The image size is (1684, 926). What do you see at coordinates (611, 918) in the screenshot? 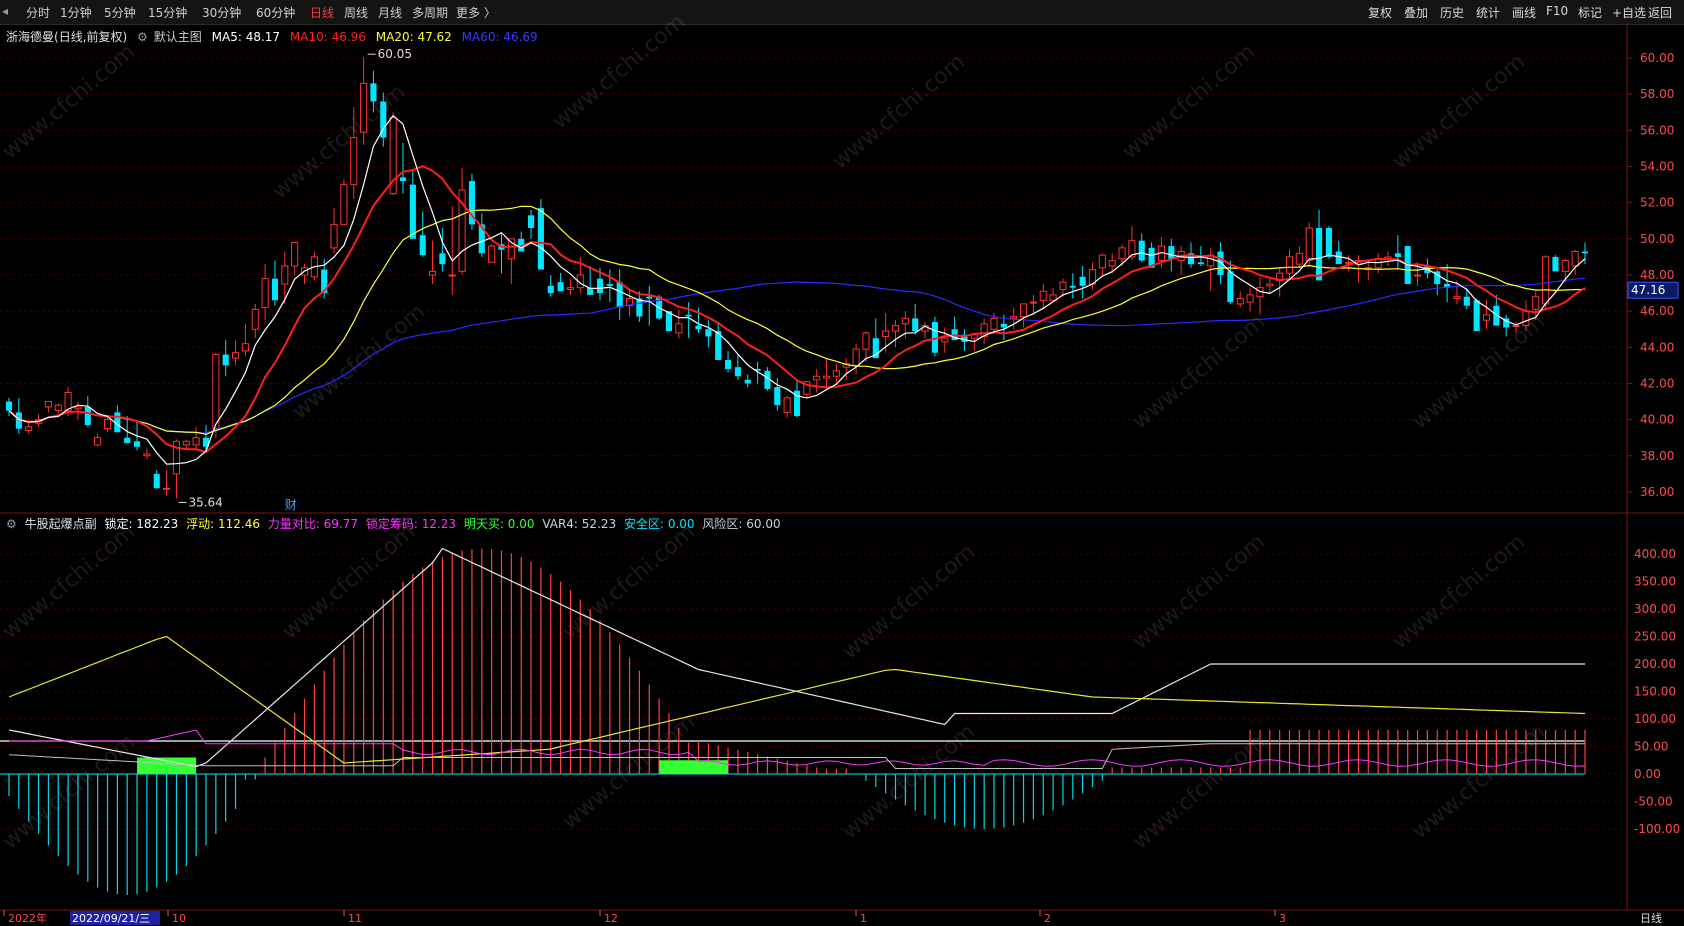
I see `x-tick-label: 12` at bounding box center [611, 918].